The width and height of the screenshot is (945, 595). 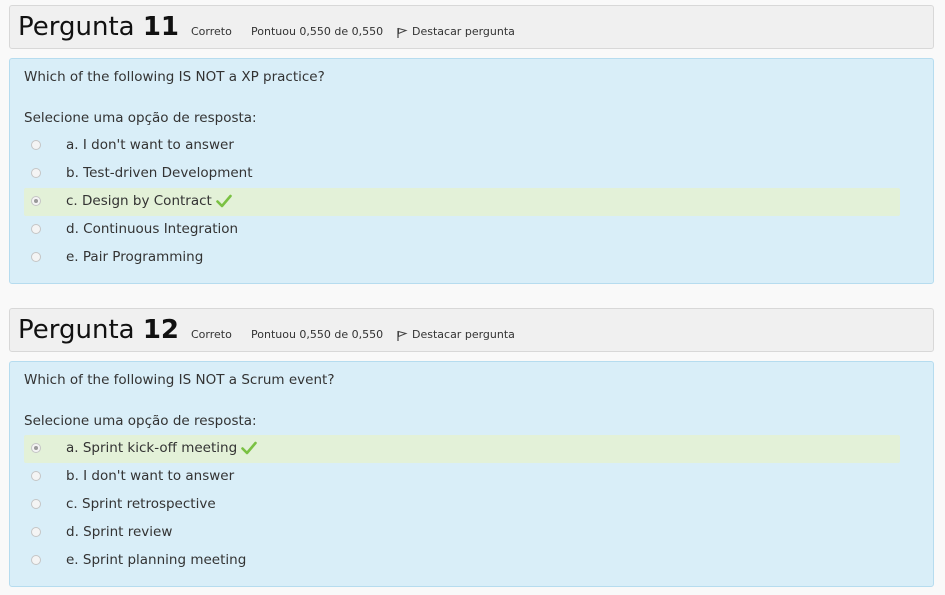 I want to click on question-title: Pergunta 11, so click(x=98, y=27).